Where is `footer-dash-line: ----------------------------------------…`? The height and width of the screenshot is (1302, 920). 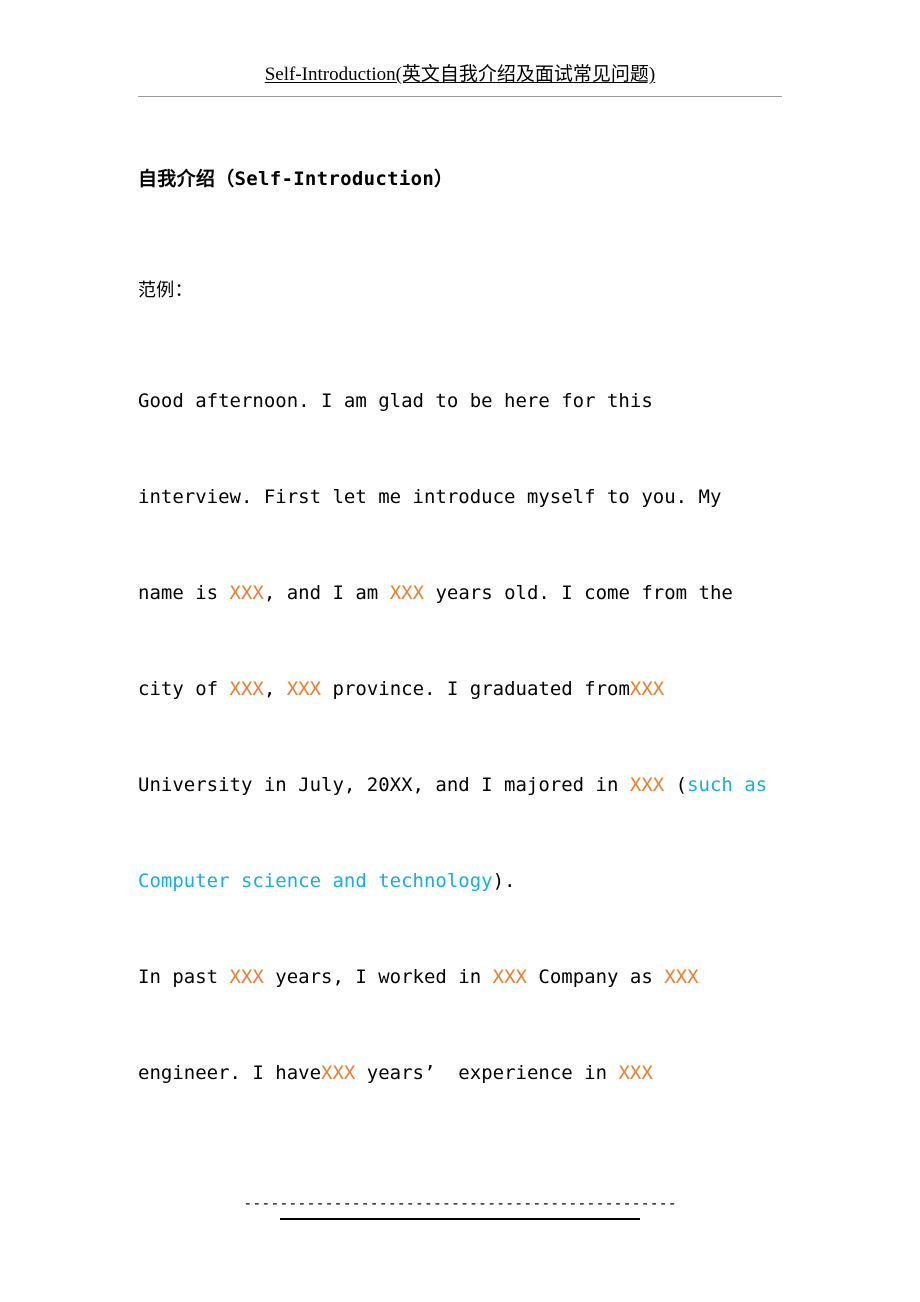
footer-dash-line: ----------------------------------------… is located at coordinates (460, 1203).